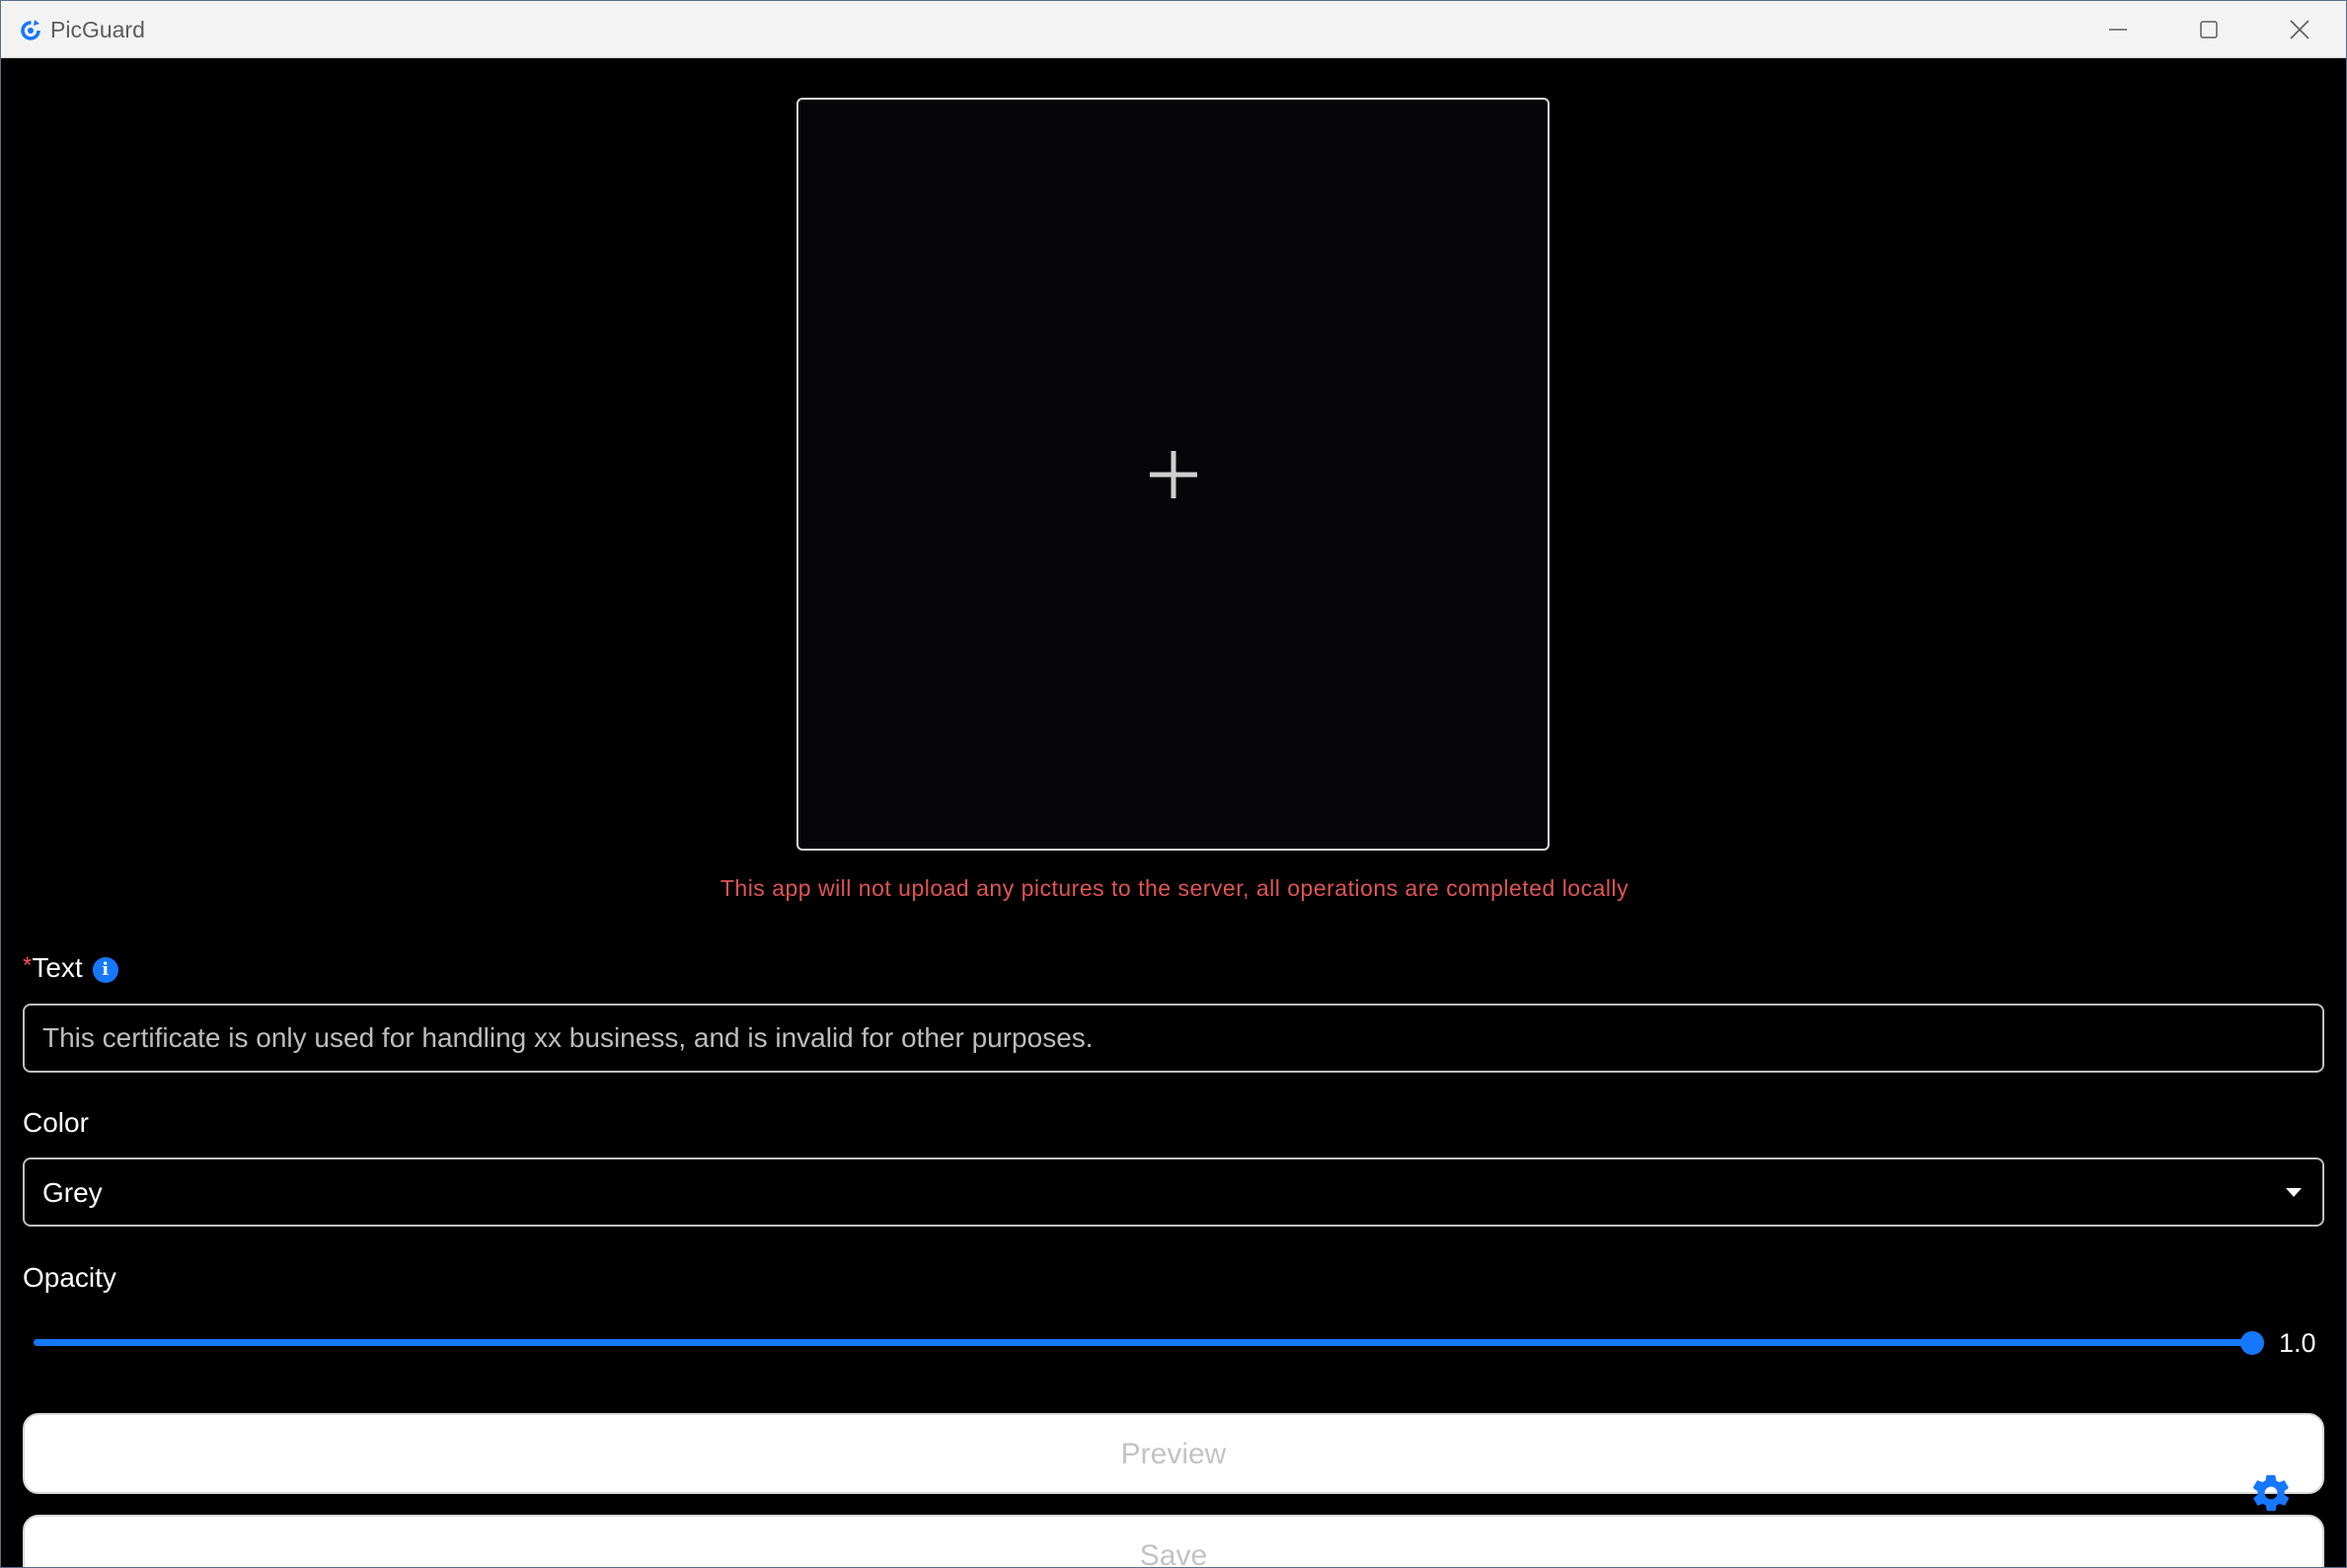 This screenshot has width=2347, height=1568. What do you see at coordinates (72, 1192) in the screenshot?
I see `color-select-value: Grey` at bounding box center [72, 1192].